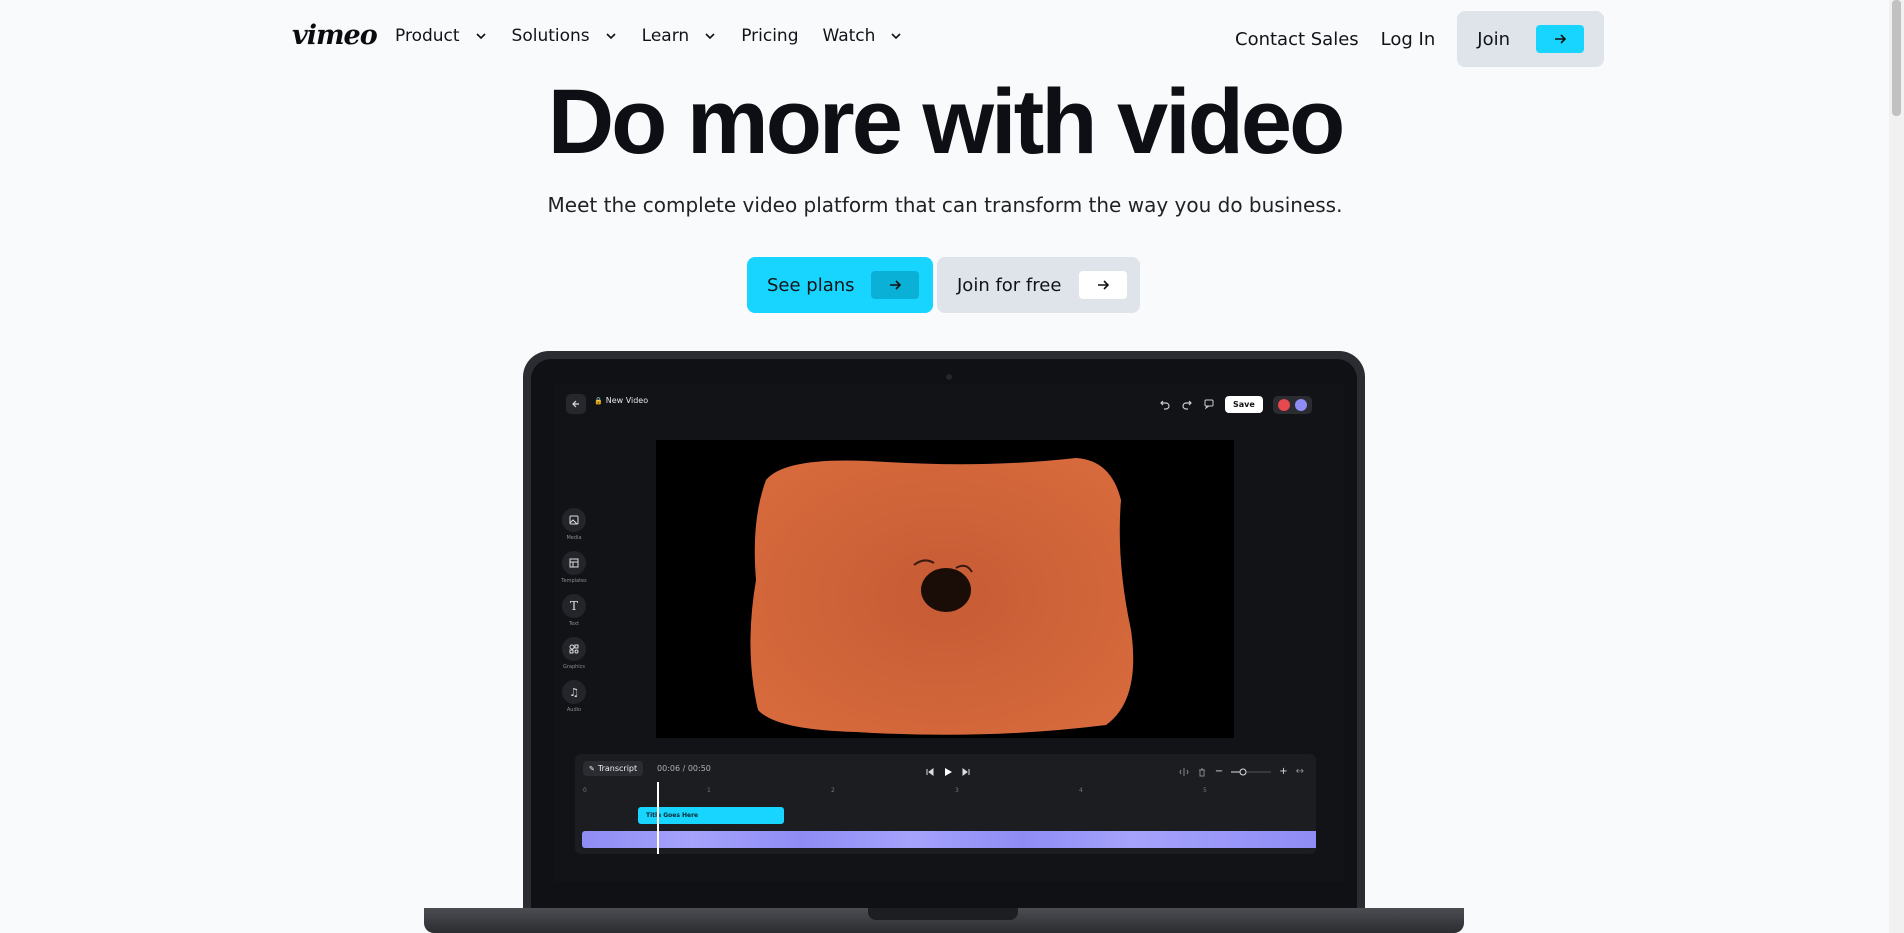  Describe the element at coordinates (966, 771) in the screenshot. I see `skip-forward-icon` at that location.